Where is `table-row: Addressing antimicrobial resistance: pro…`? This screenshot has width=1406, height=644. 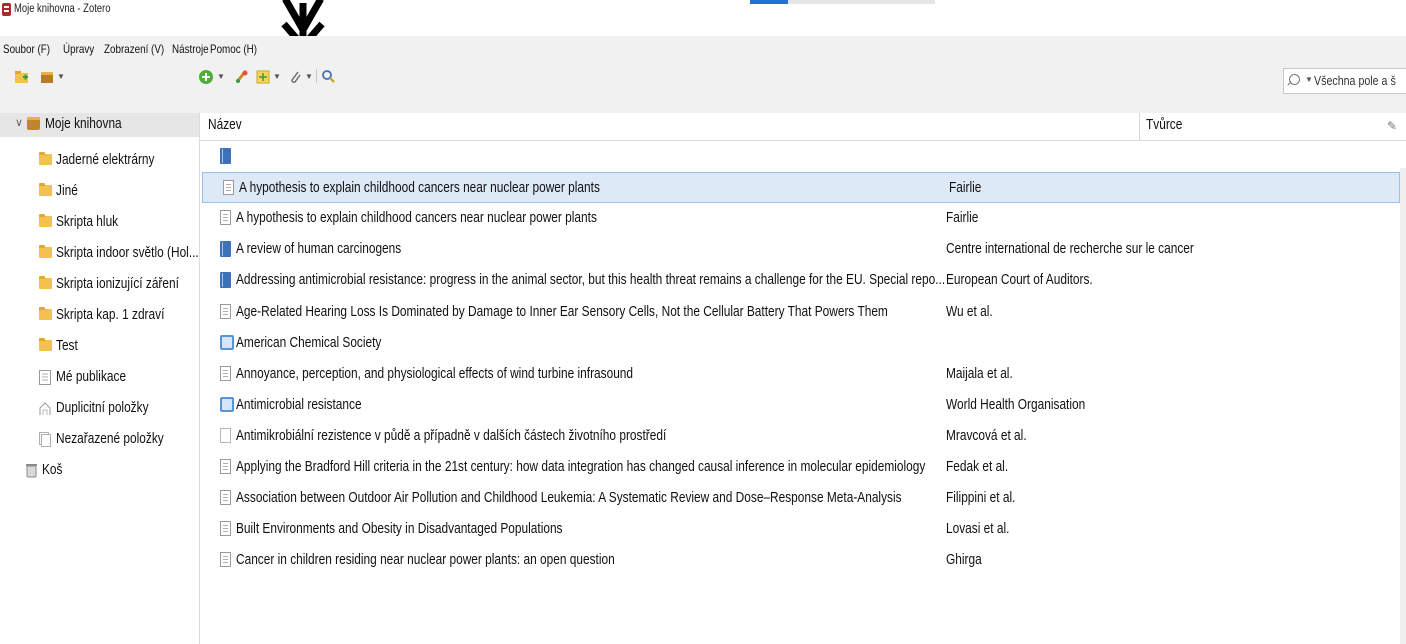
table-row: Addressing antimicrobial resistance: pro… is located at coordinates (800, 280).